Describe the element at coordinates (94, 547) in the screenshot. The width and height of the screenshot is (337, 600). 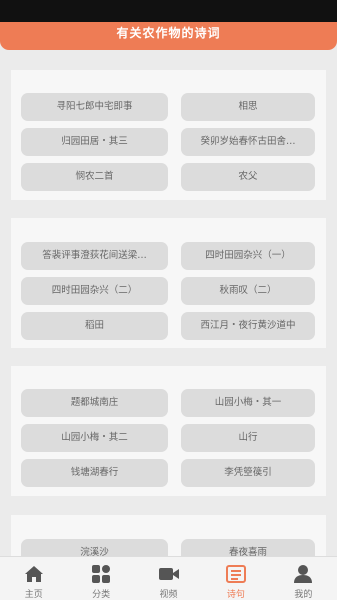
I see `poem-item: 浣溪沙` at that location.